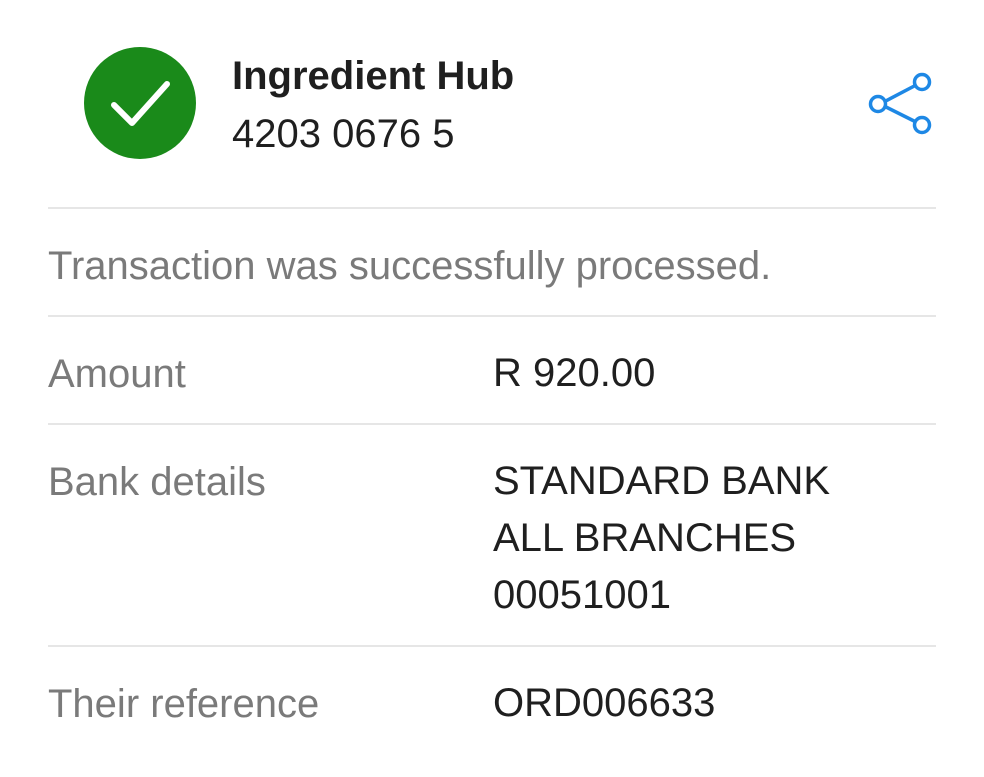 The image size is (984, 777). I want to click on status-message: Transaction was successfully processed., so click(410, 266).